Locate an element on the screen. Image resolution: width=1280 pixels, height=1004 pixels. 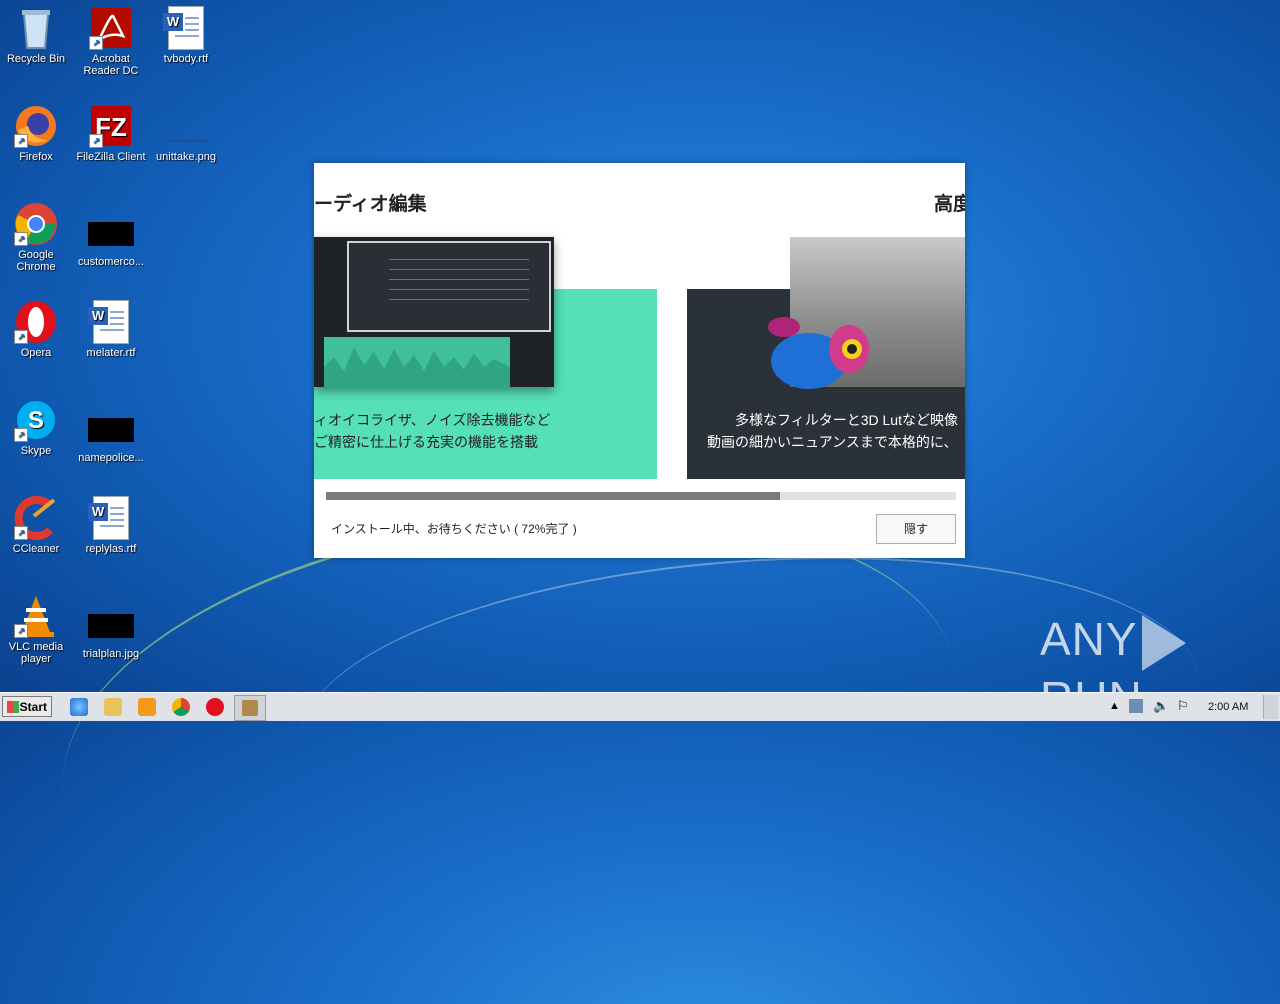
equalizer-dialog is located at coordinates (449, 286).